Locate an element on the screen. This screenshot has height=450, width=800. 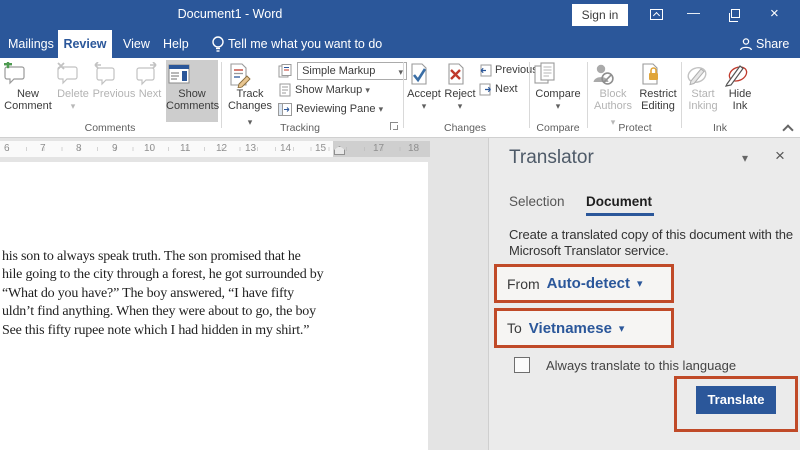
tracking-group-label: Tracking is located at coordinates (300, 128).